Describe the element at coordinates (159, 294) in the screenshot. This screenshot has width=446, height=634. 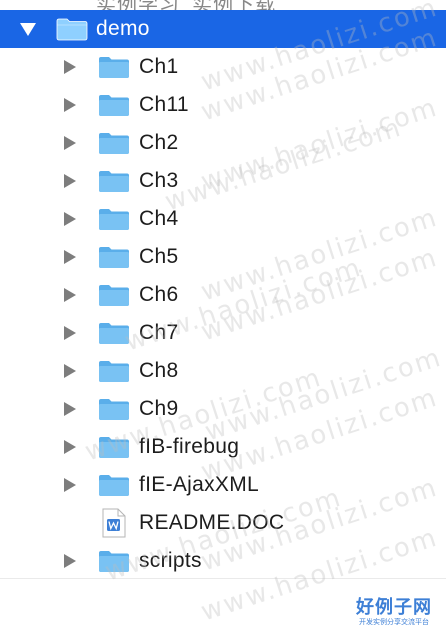
I see `tree-row-label: Ch6` at that location.